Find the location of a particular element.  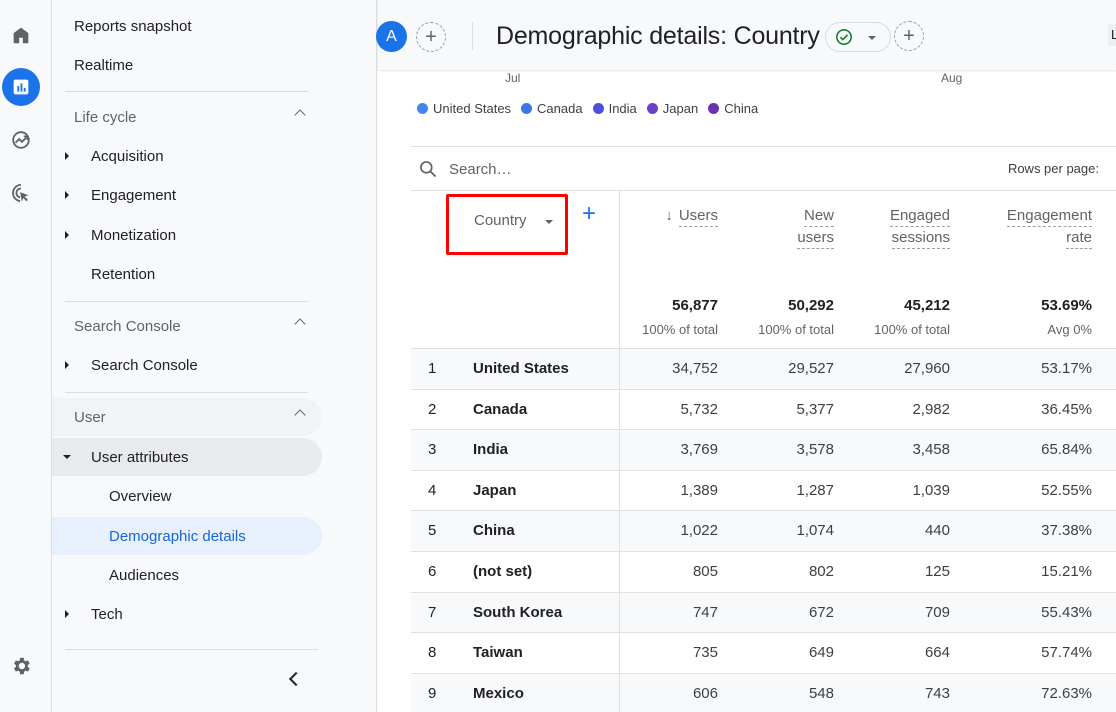

rail-reports-button is located at coordinates (21, 87).